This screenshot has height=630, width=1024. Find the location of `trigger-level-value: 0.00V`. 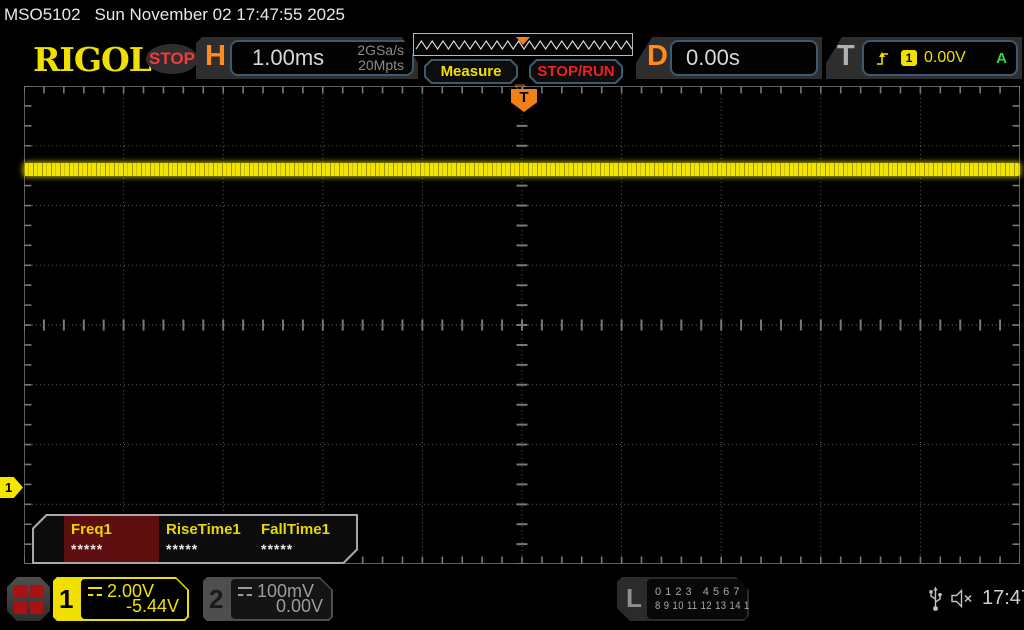

trigger-level-value: 0.00V is located at coordinates (945, 57).